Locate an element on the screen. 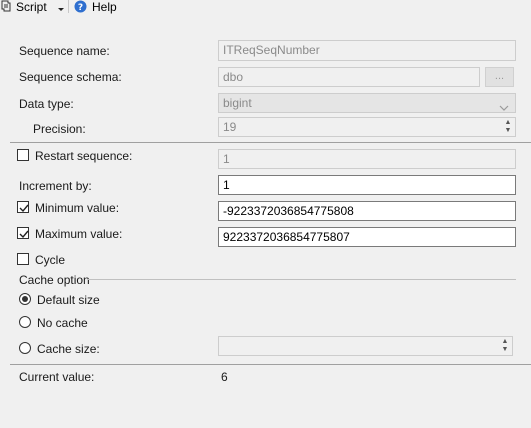 The width and height of the screenshot is (531, 428). maximum-value-field: 9223372036854775807 is located at coordinates (367, 237).